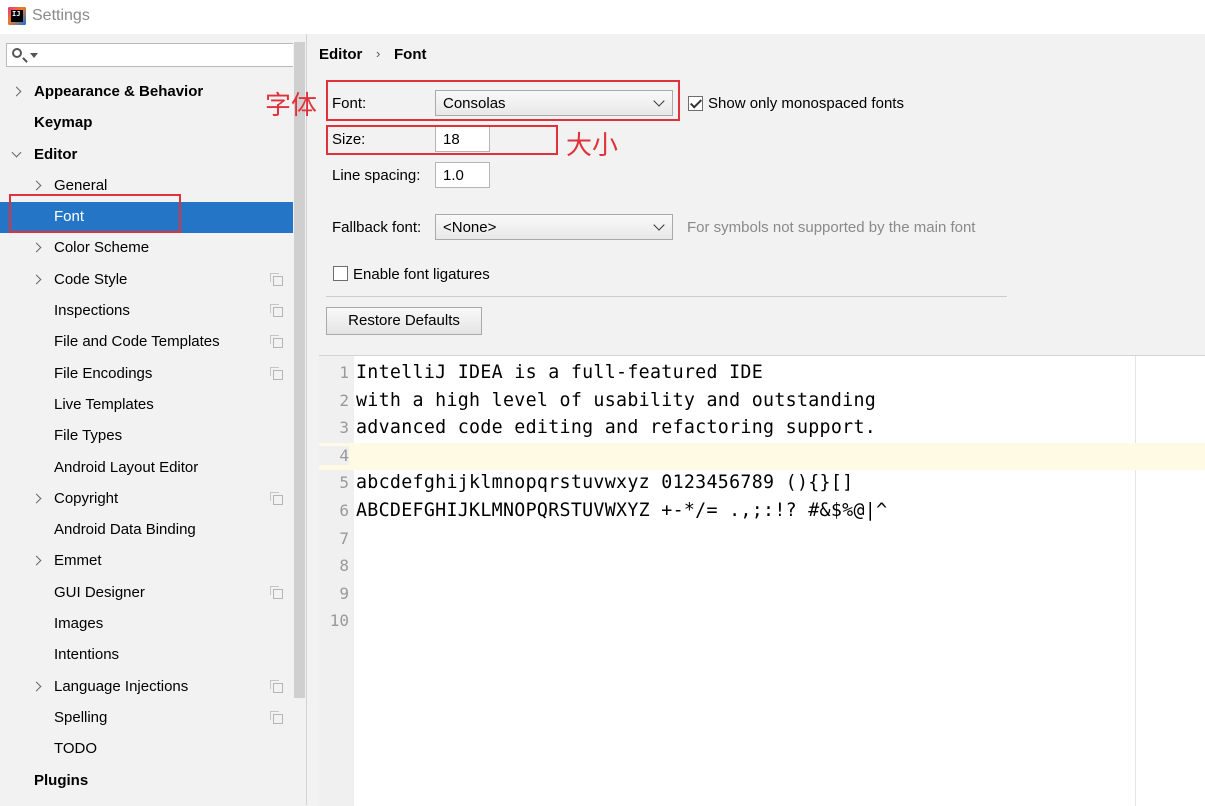 The height and width of the screenshot is (806, 1205). What do you see at coordinates (762, 567) in the screenshot?
I see `code-line: 8` at bounding box center [762, 567].